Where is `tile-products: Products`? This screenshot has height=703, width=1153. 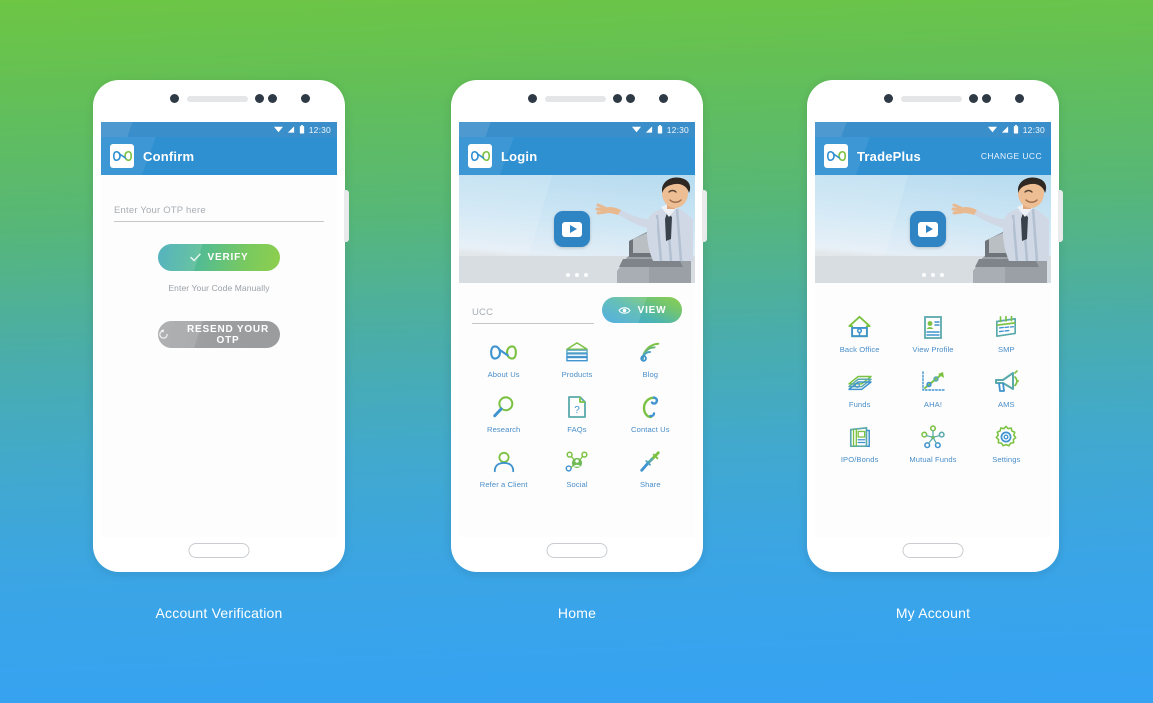
tile-products: Products is located at coordinates (576, 358).